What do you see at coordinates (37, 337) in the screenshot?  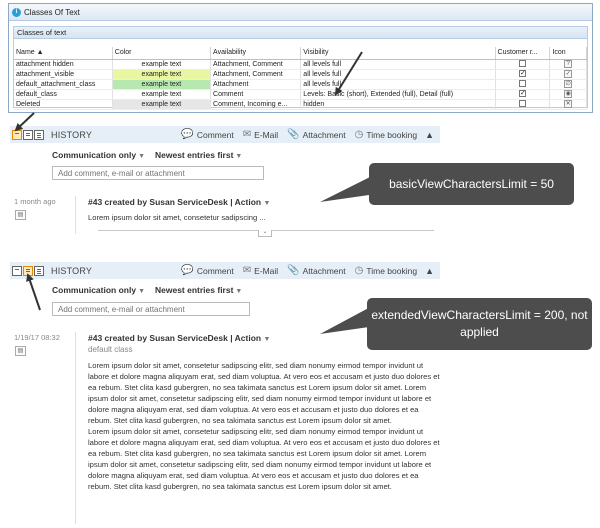 I see `entry-date: 1/19/17 08:32` at bounding box center [37, 337].